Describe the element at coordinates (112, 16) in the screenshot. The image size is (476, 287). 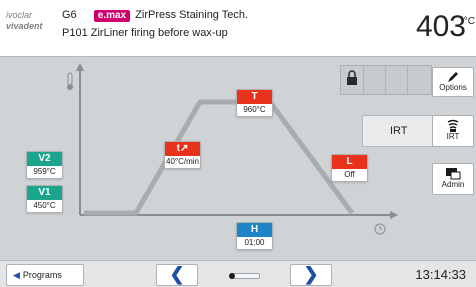
I see `emax-badge: e.max` at that location.